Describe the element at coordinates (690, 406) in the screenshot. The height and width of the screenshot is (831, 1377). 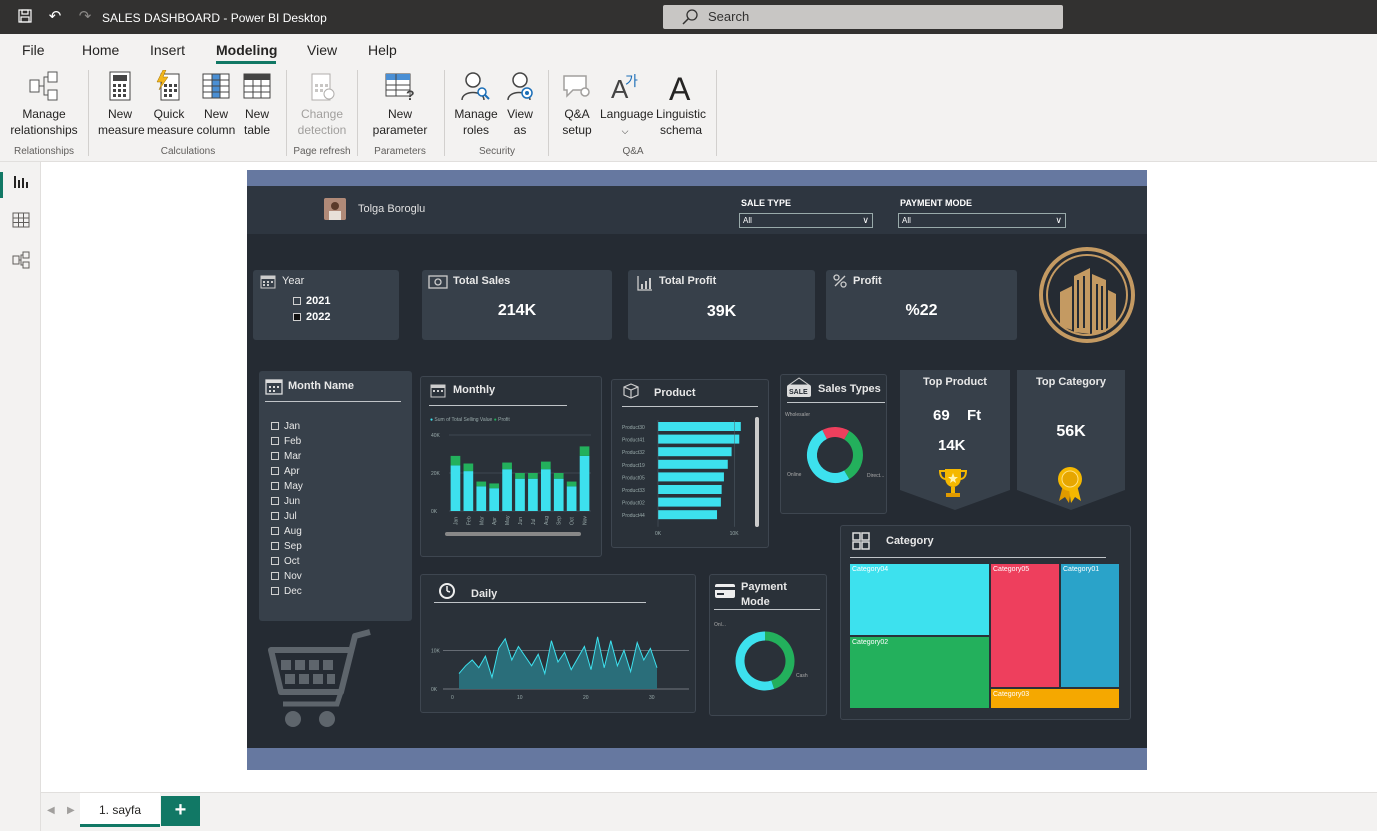
I see `title-underline` at that location.